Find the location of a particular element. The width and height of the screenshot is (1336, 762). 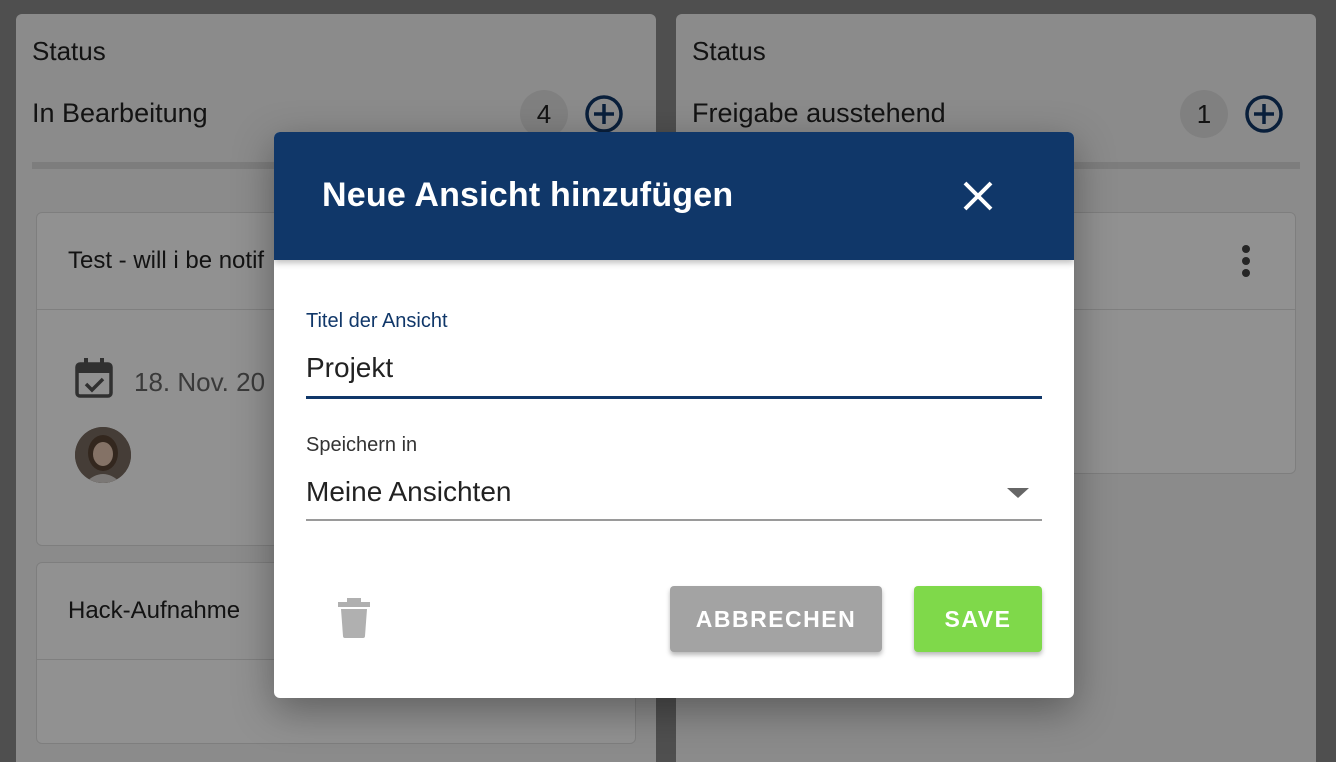

chevron-down-icon is located at coordinates (1018, 493).